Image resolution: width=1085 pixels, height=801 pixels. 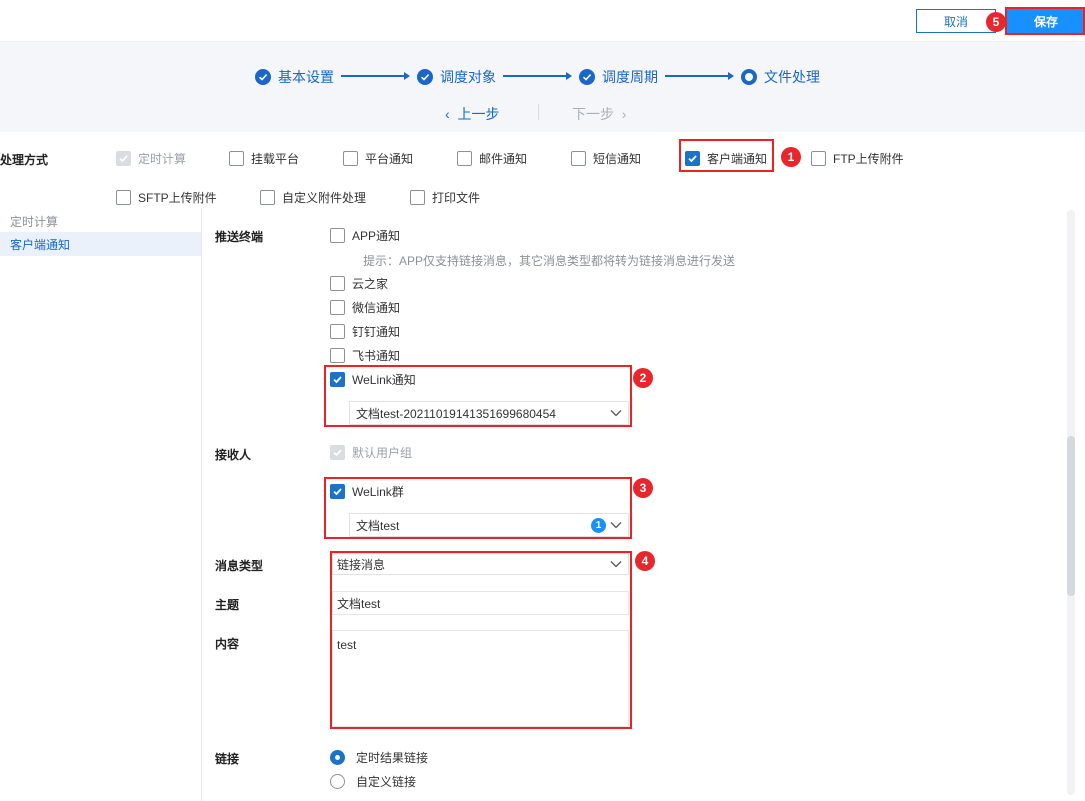 I want to click on checkbox-label: 钉钉通知, so click(x=376, y=332).